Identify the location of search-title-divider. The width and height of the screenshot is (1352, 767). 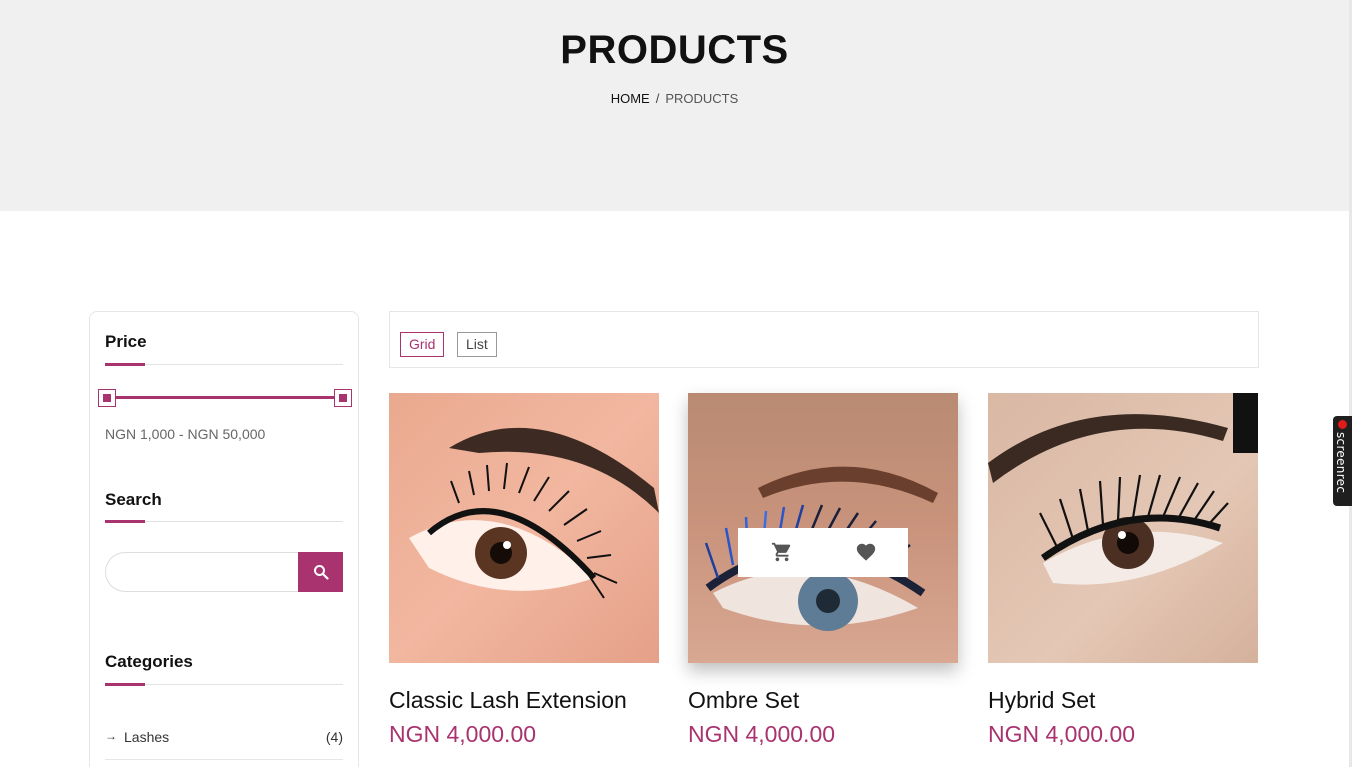
(224, 521).